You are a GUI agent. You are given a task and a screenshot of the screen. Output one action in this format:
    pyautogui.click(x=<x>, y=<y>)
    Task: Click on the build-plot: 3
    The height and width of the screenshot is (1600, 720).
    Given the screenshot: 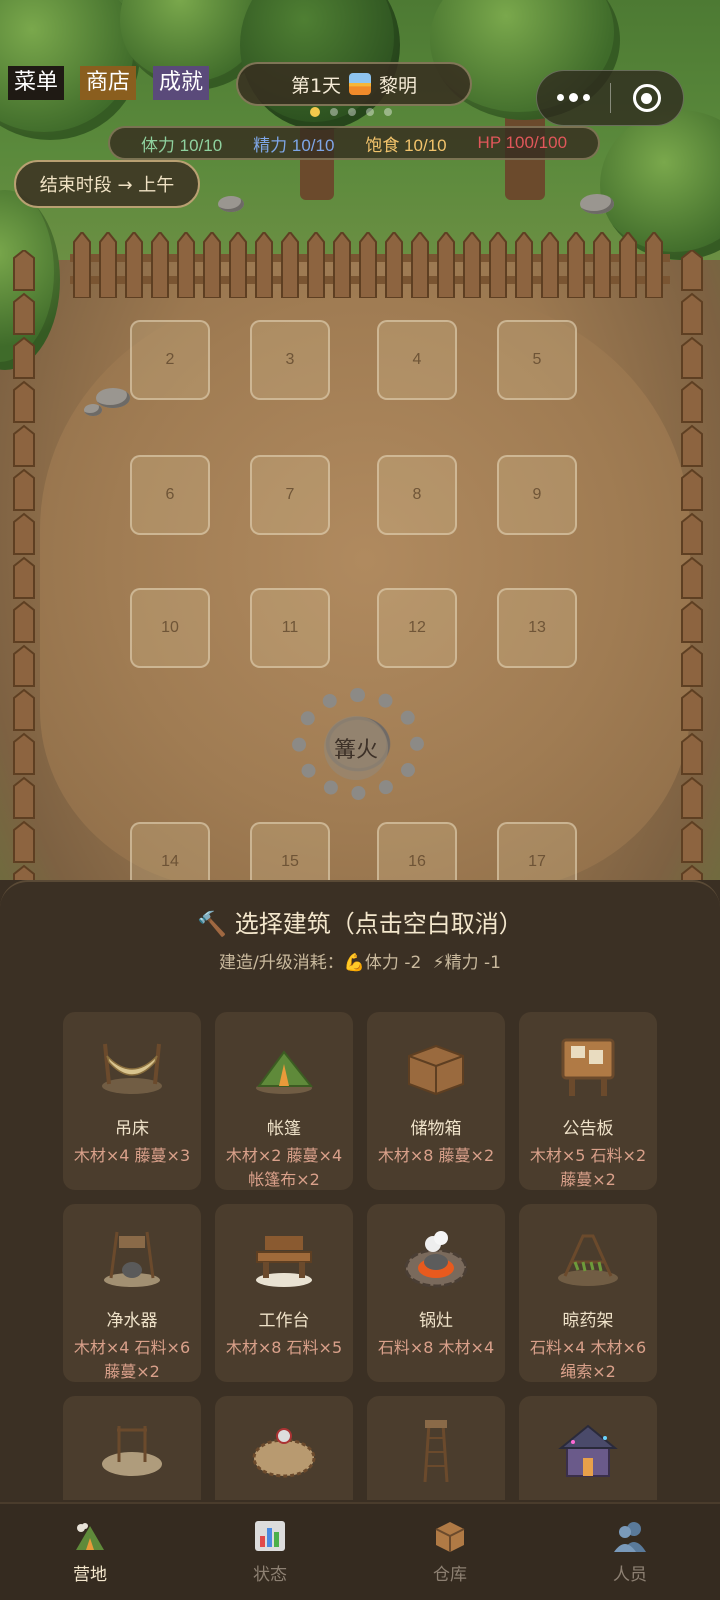 What is the action you would take?
    pyautogui.click(x=290, y=360)
    